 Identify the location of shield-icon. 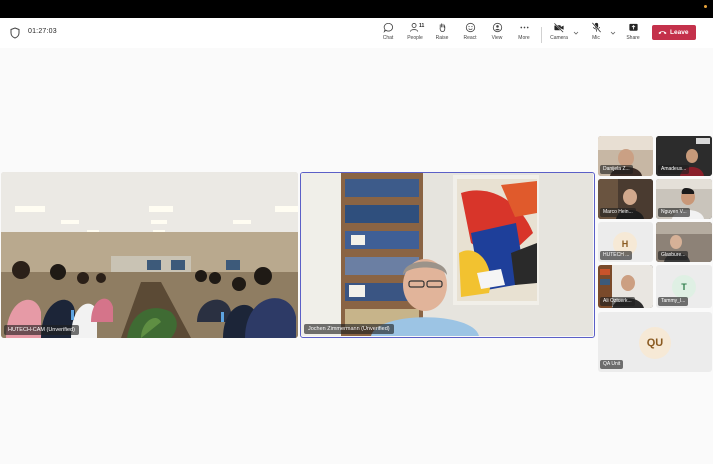
(15, 33).